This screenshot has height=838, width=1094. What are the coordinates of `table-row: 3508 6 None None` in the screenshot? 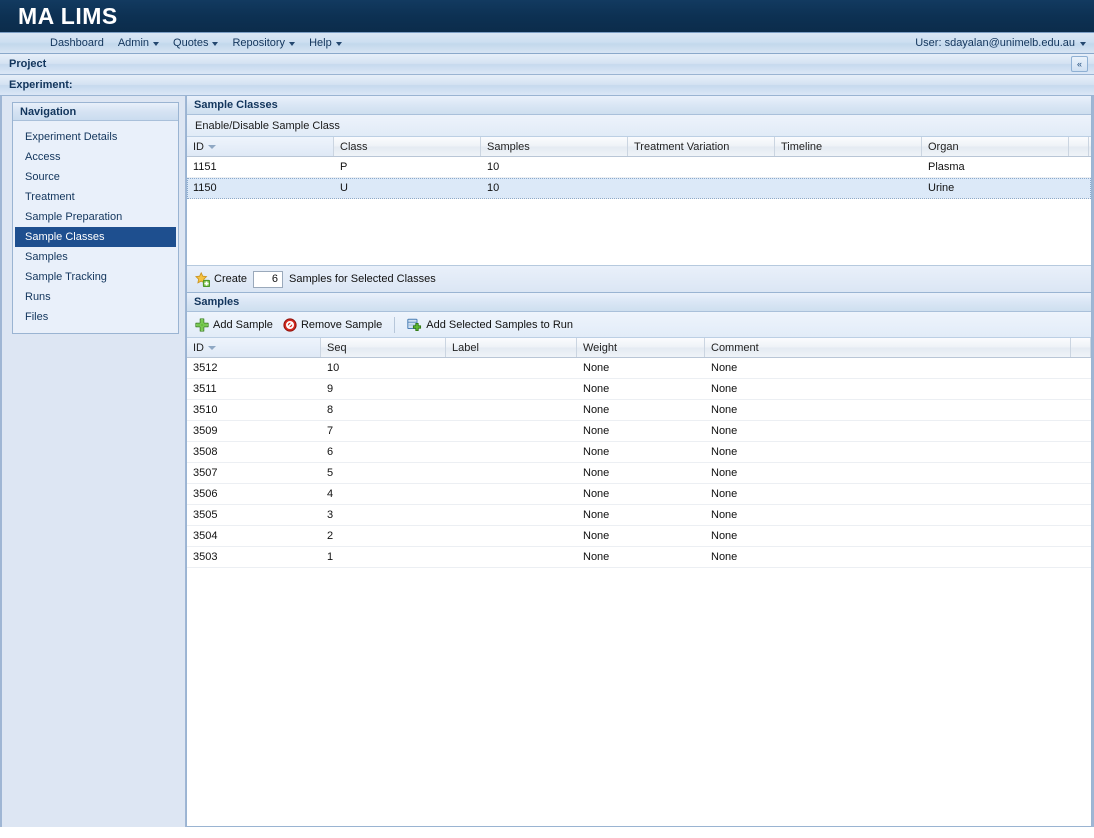 It's located at (639, 452).